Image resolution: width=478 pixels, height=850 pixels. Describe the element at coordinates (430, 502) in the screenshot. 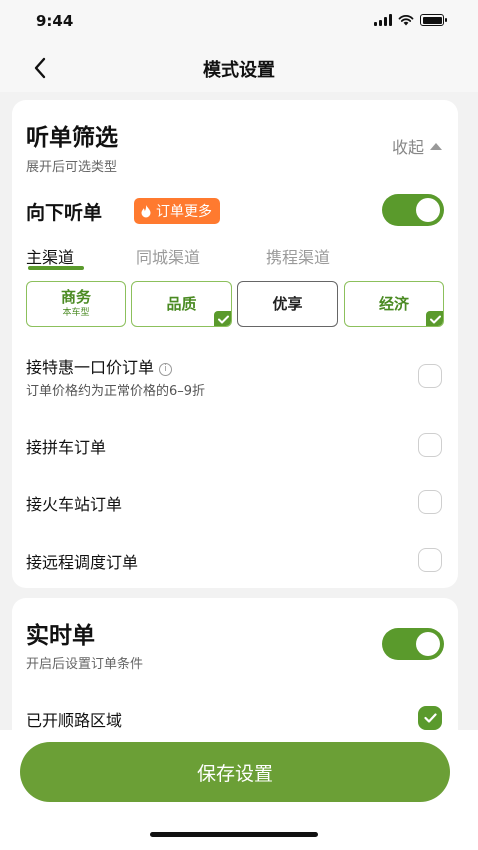

I see `train-station-checkbox` at that location.